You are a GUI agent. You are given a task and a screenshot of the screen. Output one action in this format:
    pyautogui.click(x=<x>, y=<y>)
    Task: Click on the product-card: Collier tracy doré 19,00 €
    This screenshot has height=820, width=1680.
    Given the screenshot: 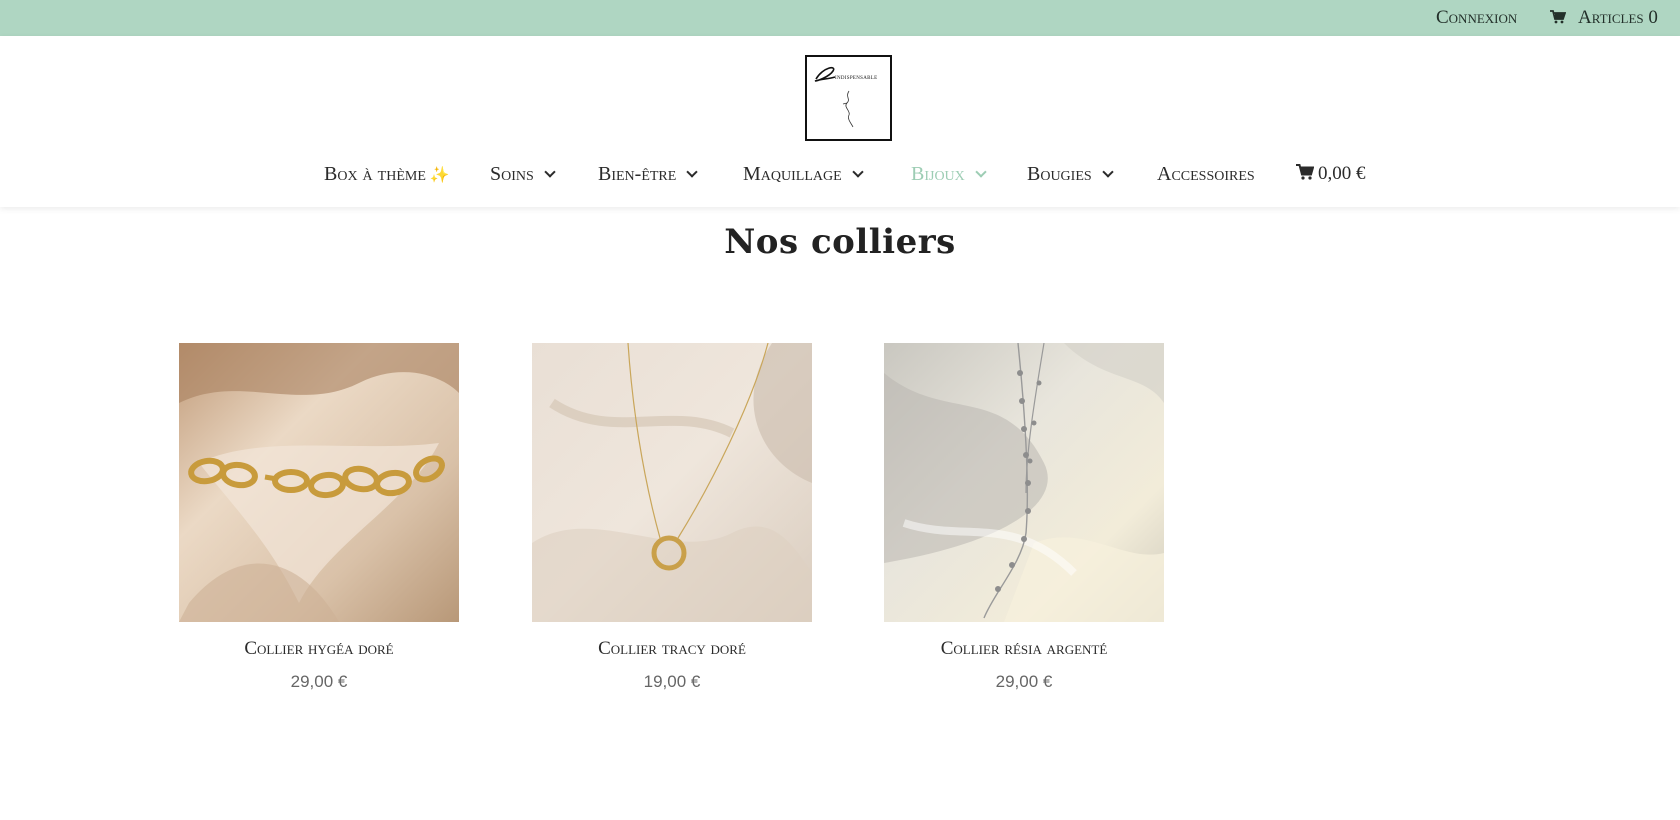 What is the action you would take?
    pyautogui.click(x=672, y=517)
    